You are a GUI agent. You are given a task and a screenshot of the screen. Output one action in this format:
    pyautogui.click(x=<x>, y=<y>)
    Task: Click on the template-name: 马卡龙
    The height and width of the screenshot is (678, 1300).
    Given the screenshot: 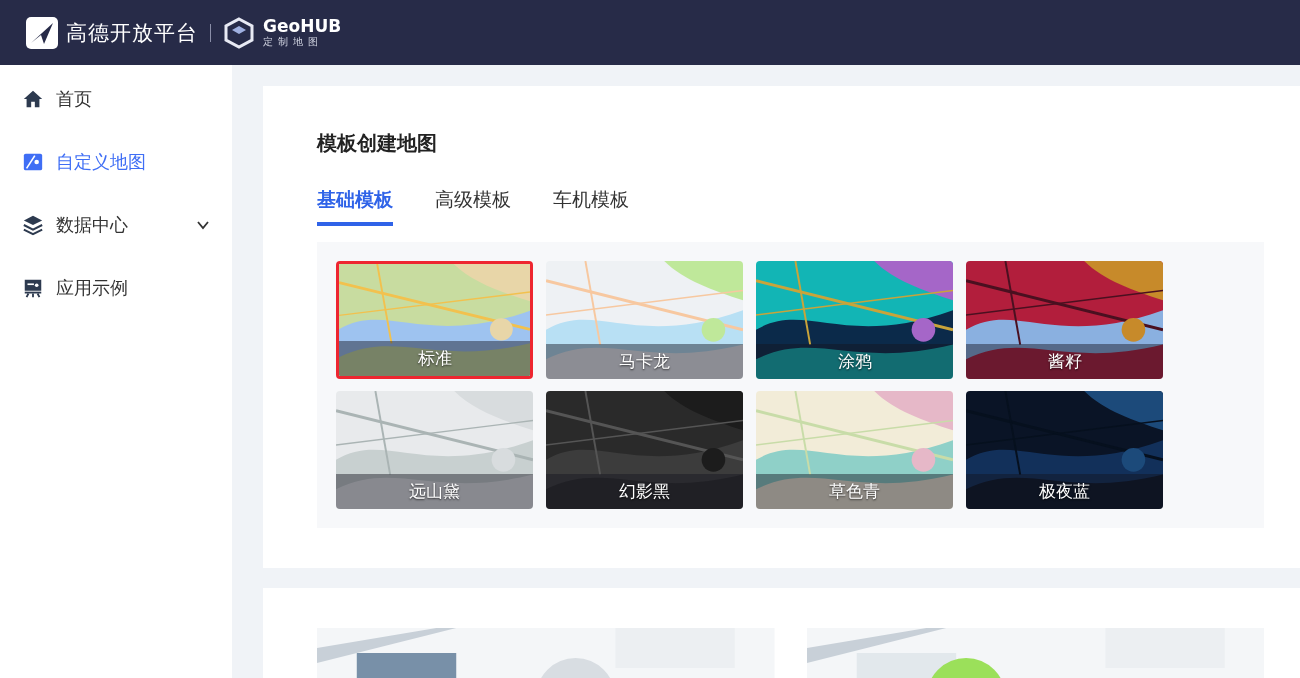 What is the action you would take?
    pyautogui.click(x=644, y=361)
    